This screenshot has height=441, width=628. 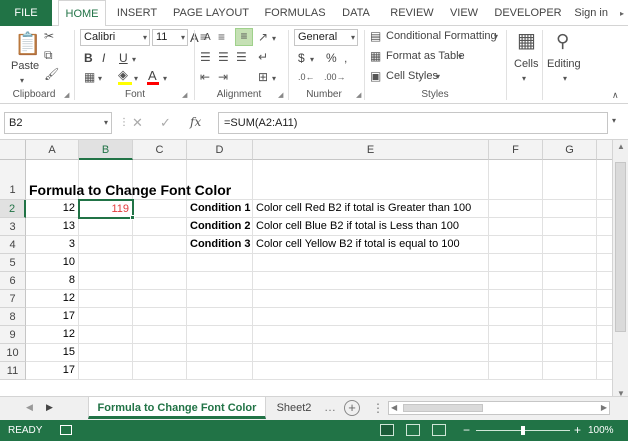 I want to click on cell-styles-dropdown-icon: ▾, so click(x=438, y=77).